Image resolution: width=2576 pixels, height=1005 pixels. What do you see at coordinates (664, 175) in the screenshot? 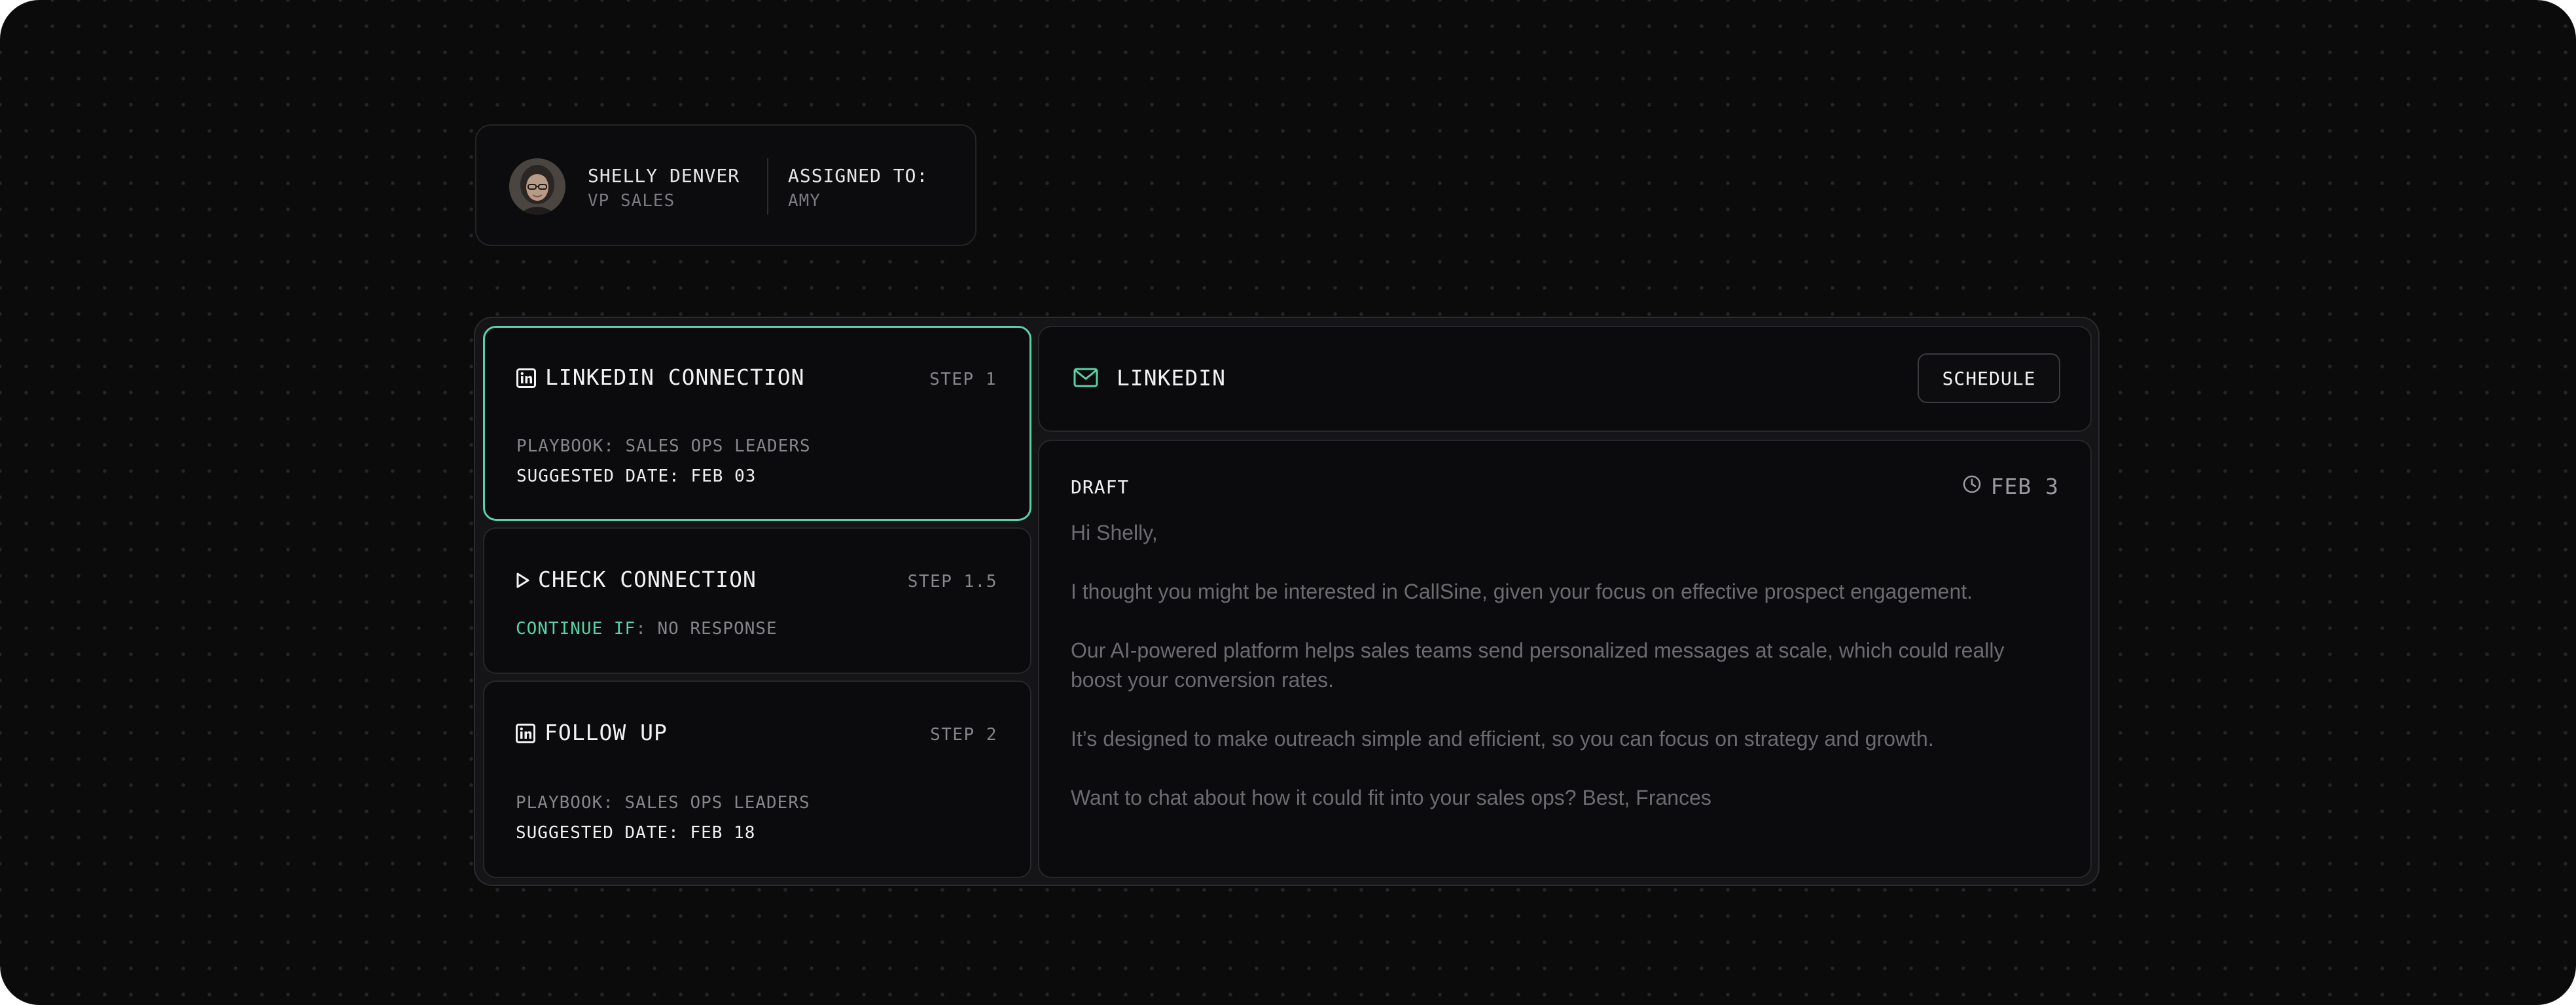
I see `contact-name: SHELLY DENVER` at bounding box center [664, 175].